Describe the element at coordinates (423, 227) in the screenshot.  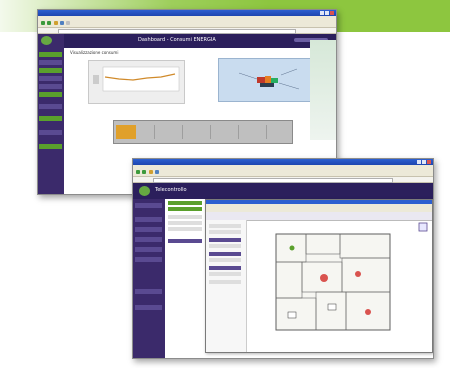
I see `floor-plan-icon` at that location.